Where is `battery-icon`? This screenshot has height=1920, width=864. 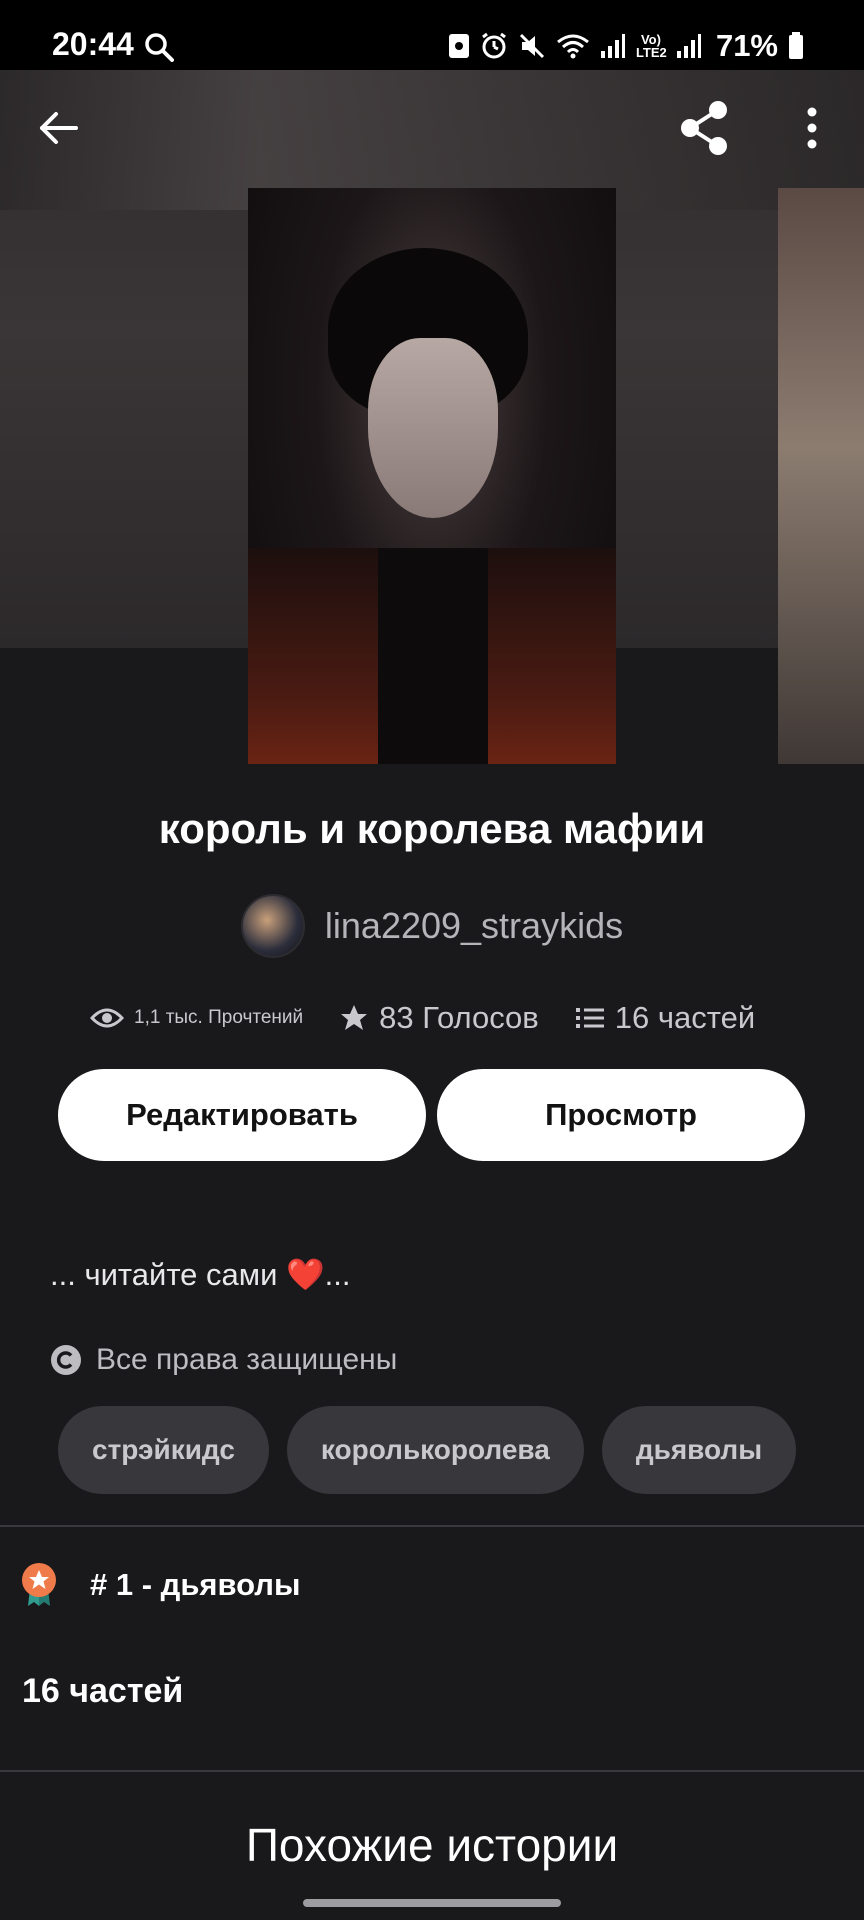 battery-icon is located at coordinates (796, 45).